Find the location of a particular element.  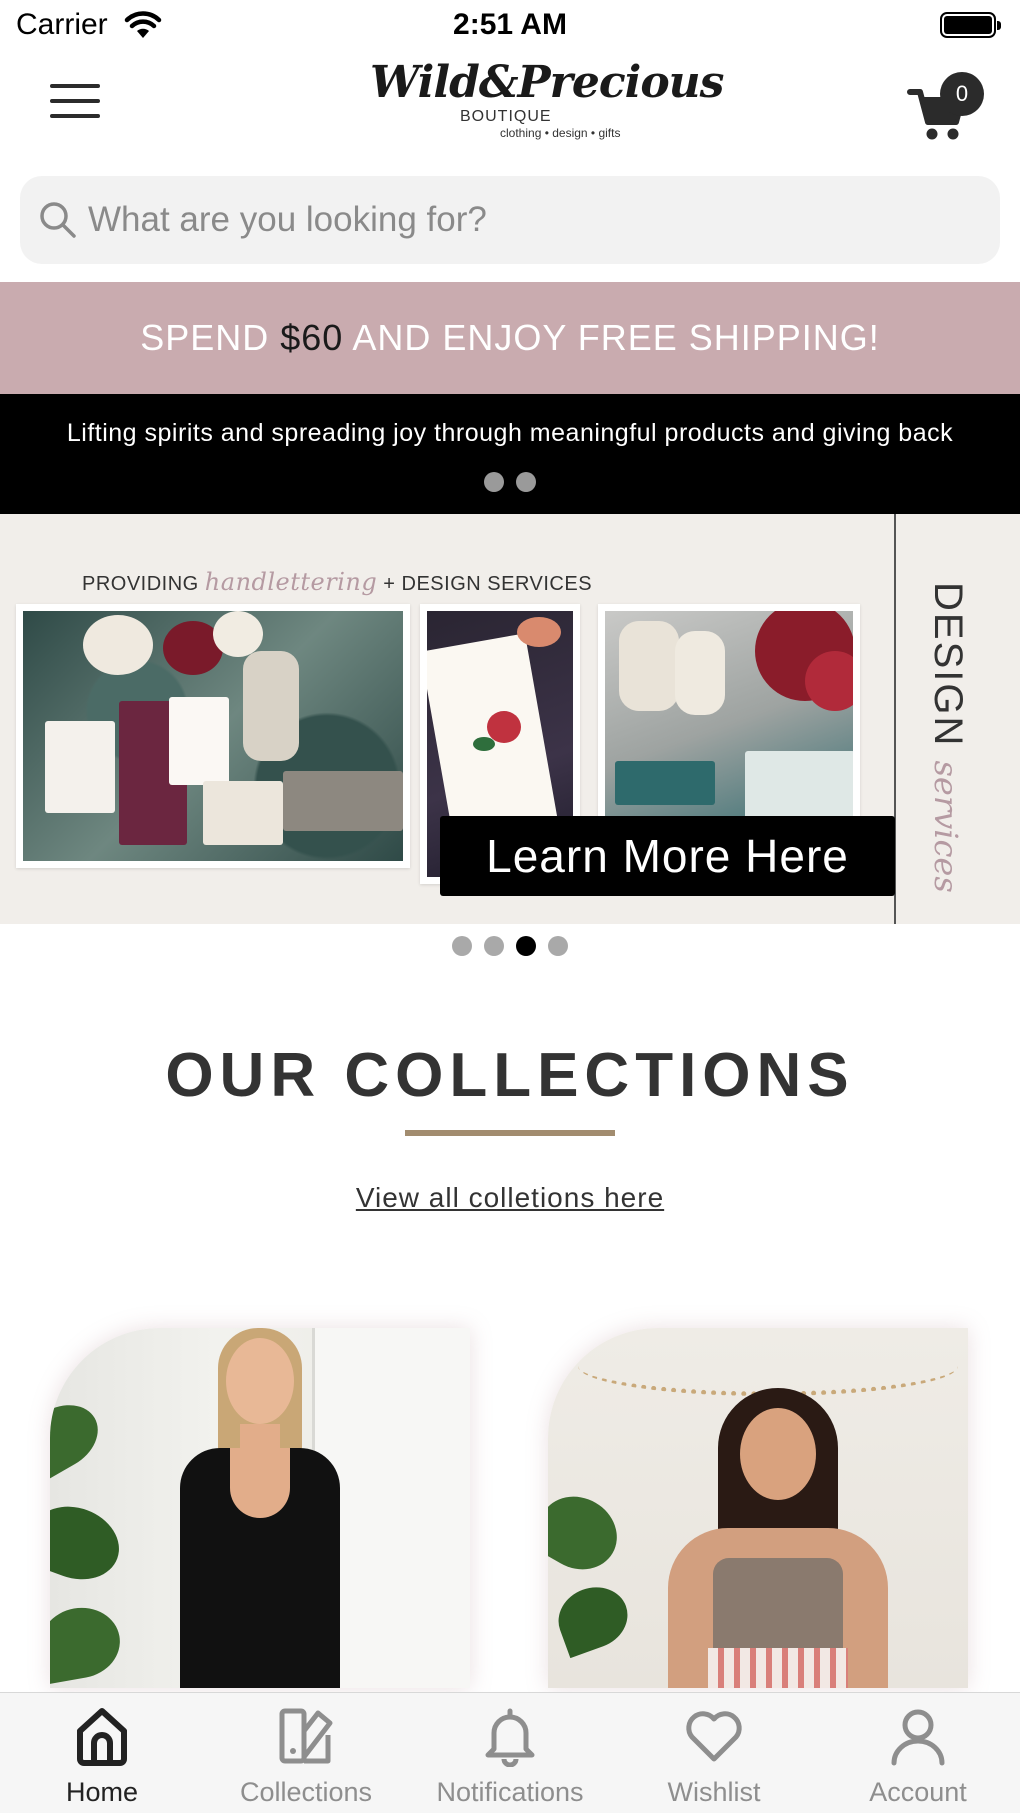

search-input is located at coordinates (528, 220).